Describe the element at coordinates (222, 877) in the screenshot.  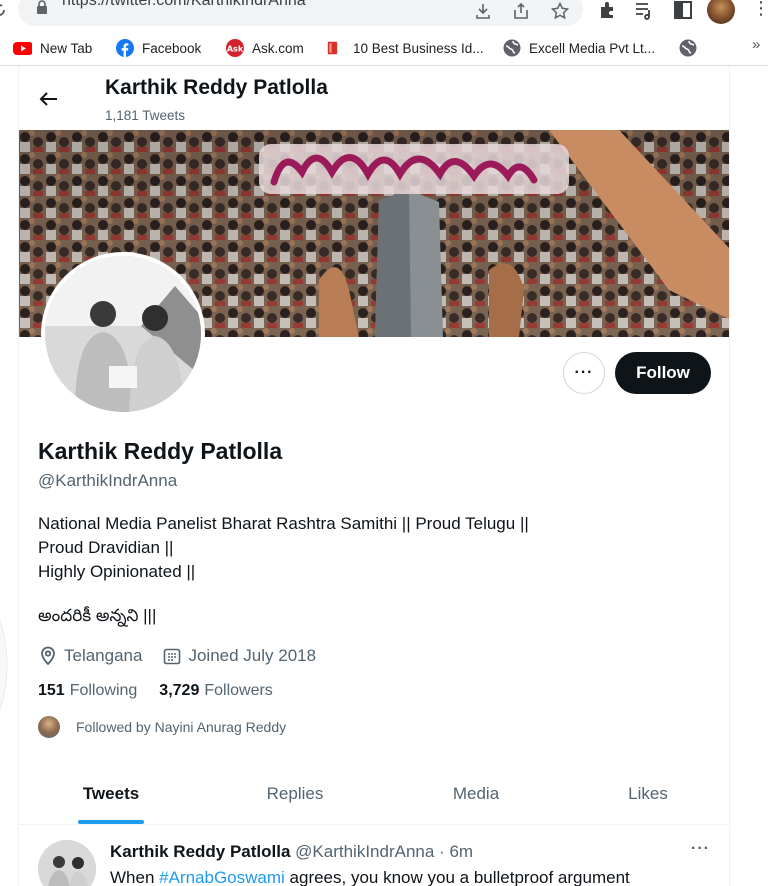
I see `tweet-hashtag-link: #ArnabGoswami` at that location.